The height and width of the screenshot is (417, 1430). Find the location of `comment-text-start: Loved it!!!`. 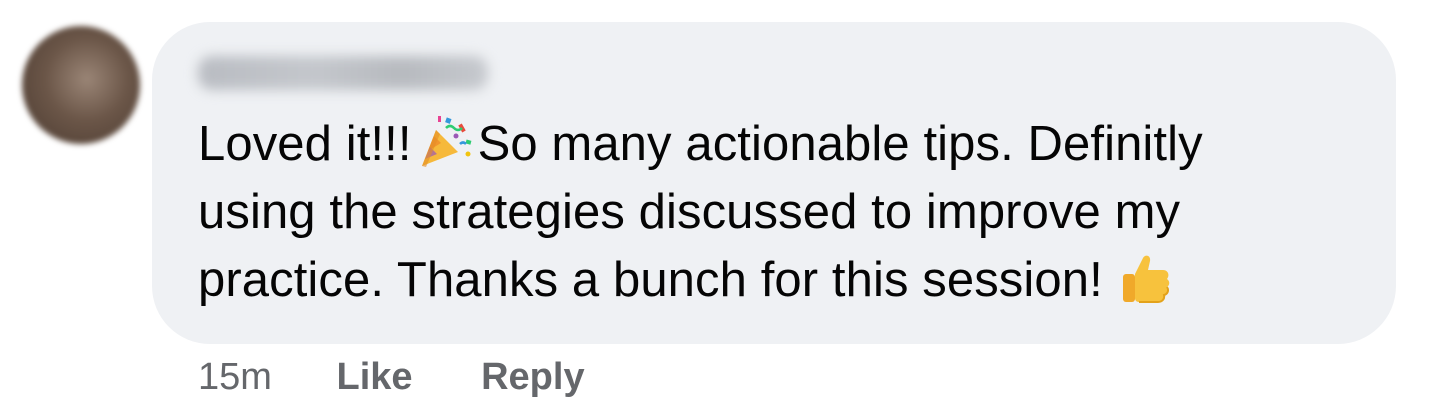

comment-text-start: Loved it!!! is located at coordinates (305, 144).